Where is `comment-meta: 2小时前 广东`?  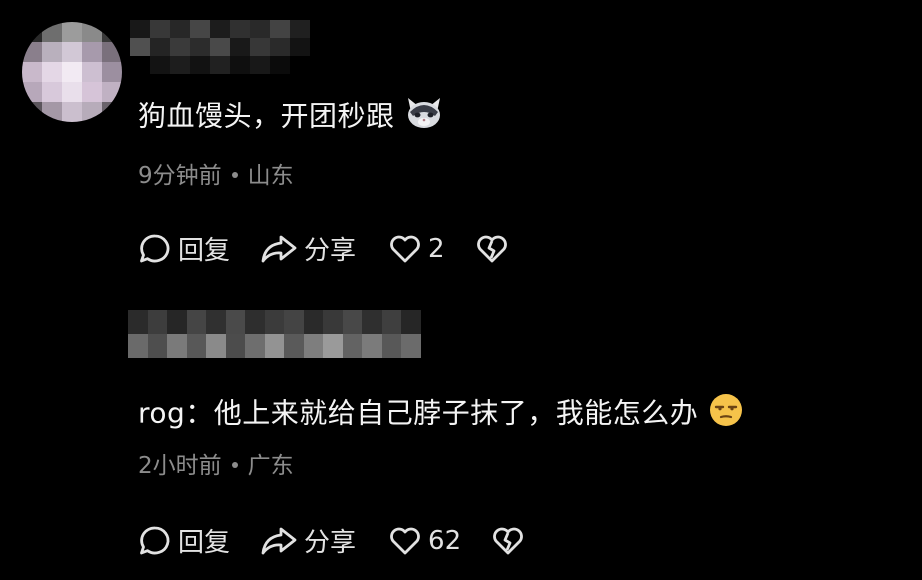 comment-meta: 2小时前 广东 is located at coordinates (216, 463).